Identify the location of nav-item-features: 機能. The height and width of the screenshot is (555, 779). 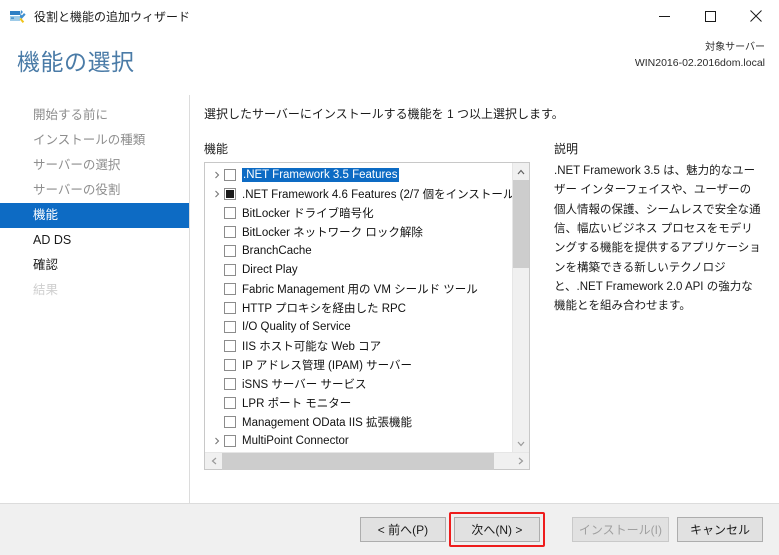
(94, 215).